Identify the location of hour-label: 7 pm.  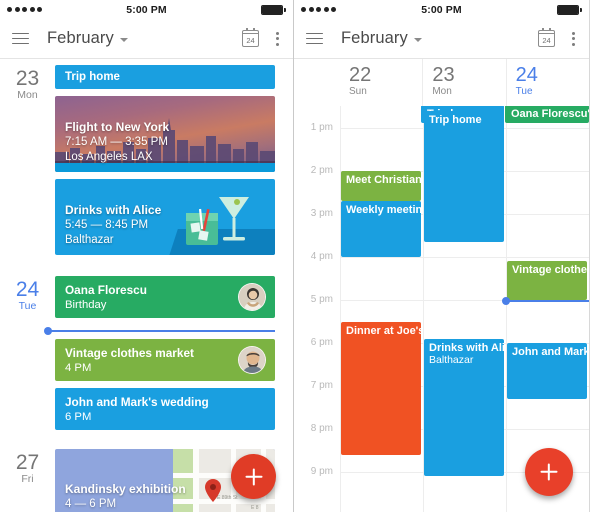
(321, 385).